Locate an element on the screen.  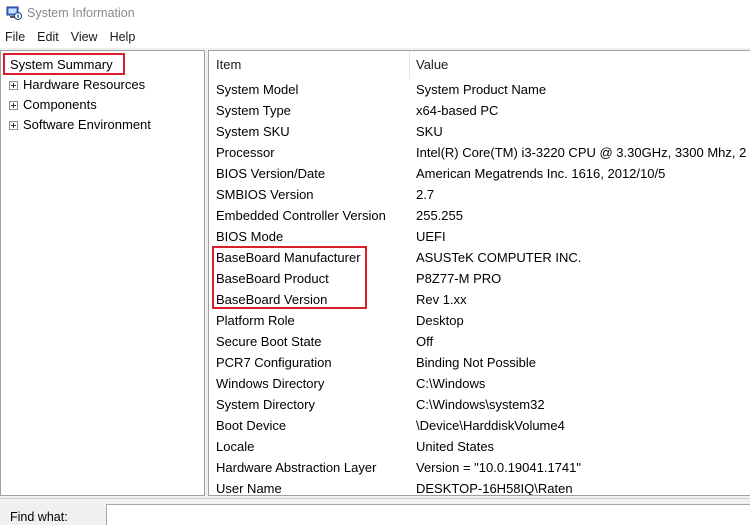
cell-item: System Type is located at coordinates (253, 110).